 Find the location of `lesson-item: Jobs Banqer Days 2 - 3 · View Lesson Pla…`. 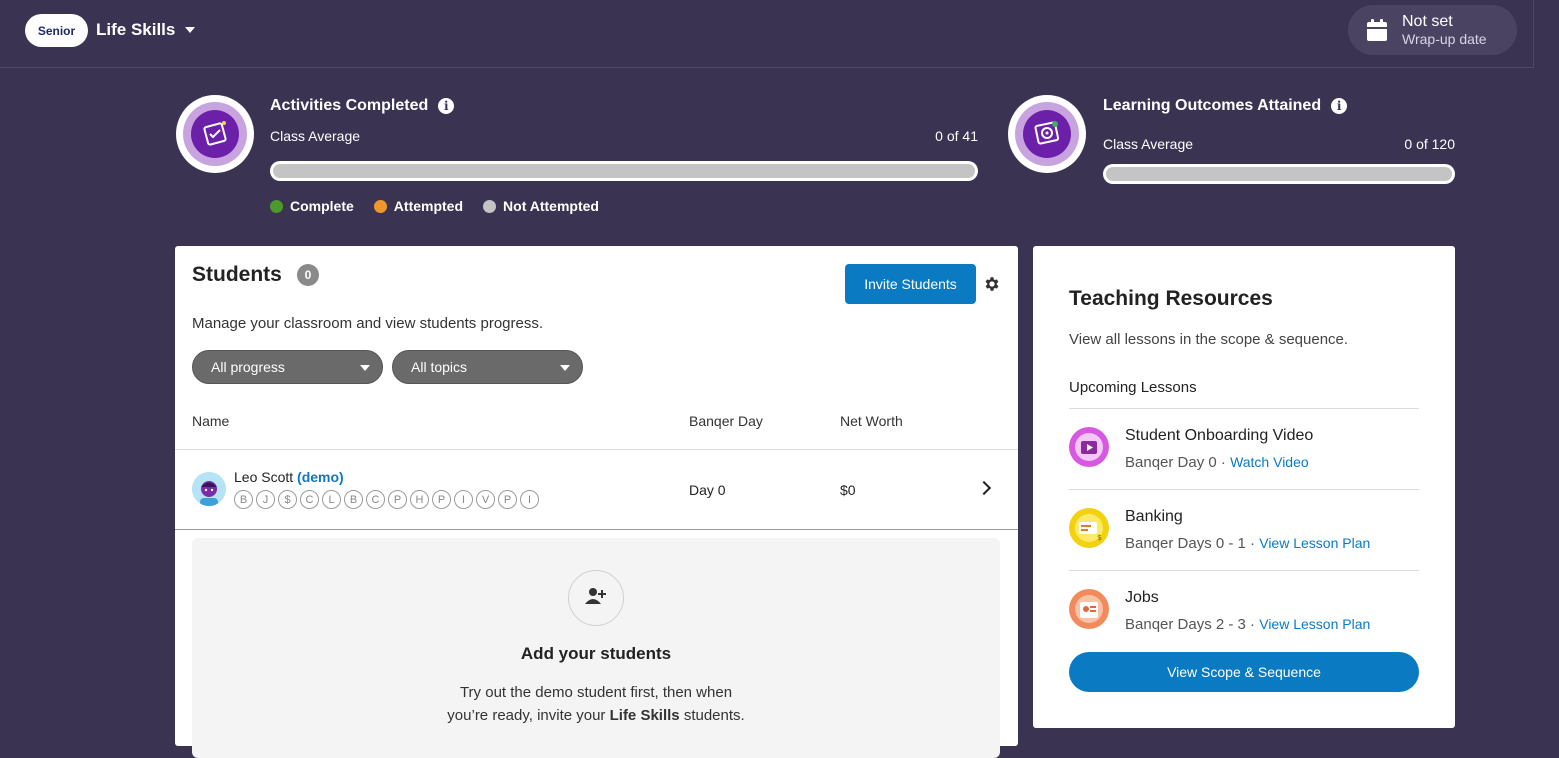

lesson-item: Jobs Banqer Days 2 - 3 · View Lesson Pla… is located at coordinates (1244, 611).